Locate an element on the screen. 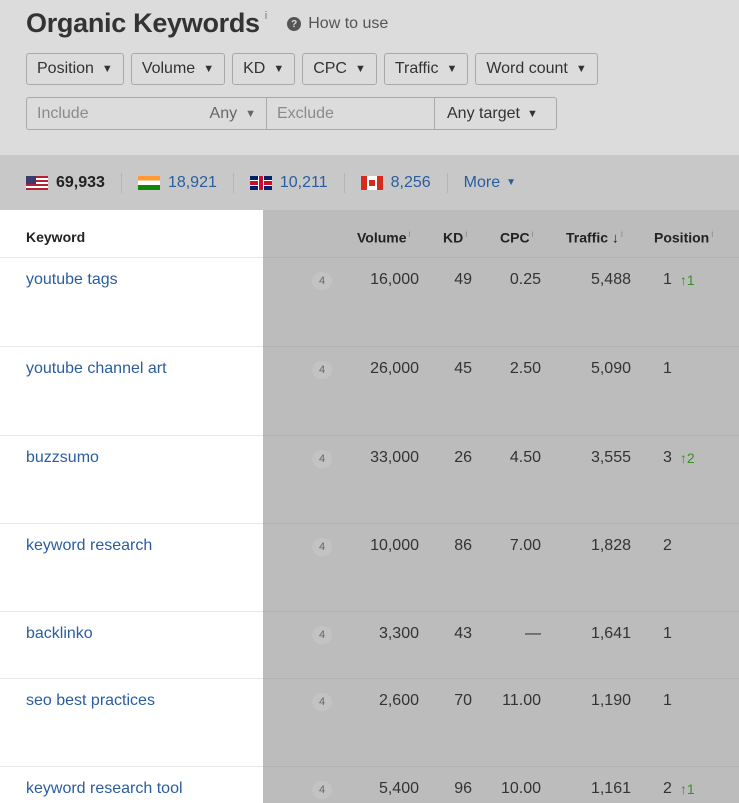  filter-label: Traffic is located at coordinates (416, 68).